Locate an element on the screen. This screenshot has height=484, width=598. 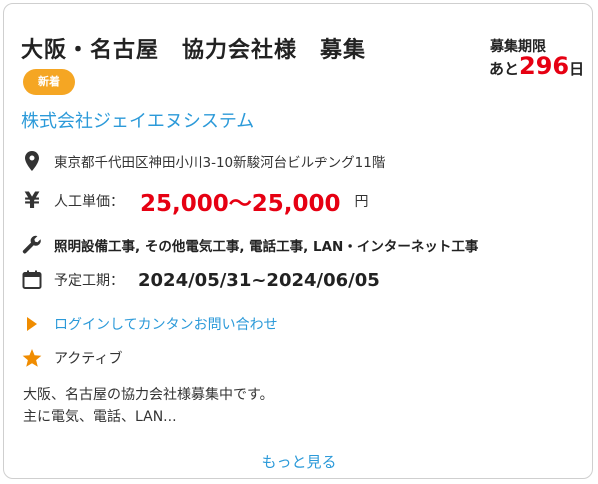
price-value: 25,000〜25,000 is located at coordinates (240, 204).